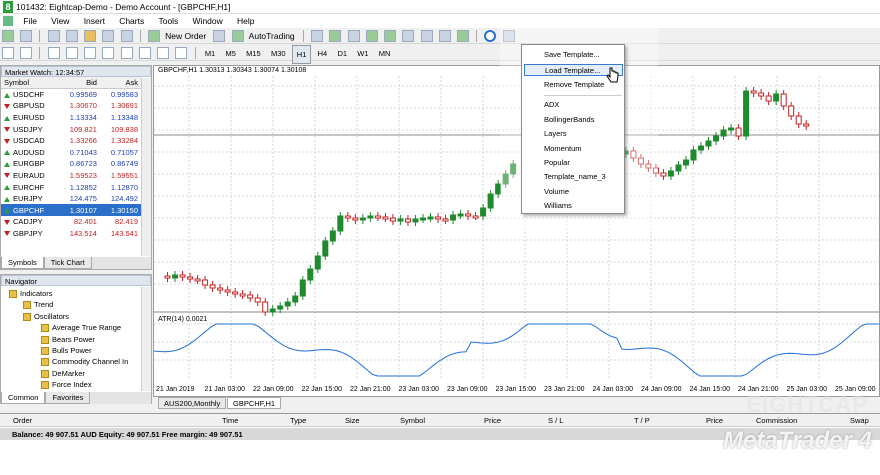 Image resolution: width=880 pixels, height=475 pixels. What do you see at coordinates (71, 129) in the screenshot?
I see `market-watch-row: USDJPY 109.821 109.838` at bounding box center [71, 129].